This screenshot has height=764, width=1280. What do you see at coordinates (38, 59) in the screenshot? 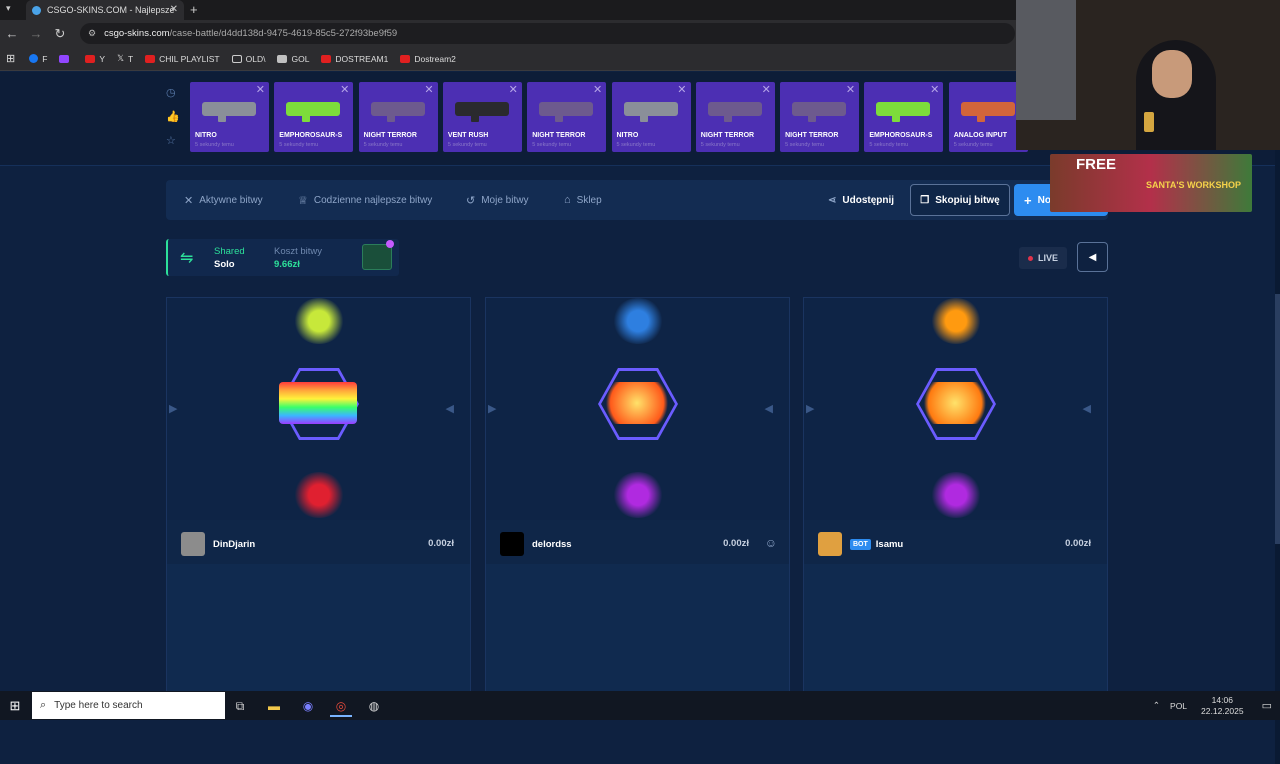
I see `bookmark-f: F` at bounding box center [38, 59].